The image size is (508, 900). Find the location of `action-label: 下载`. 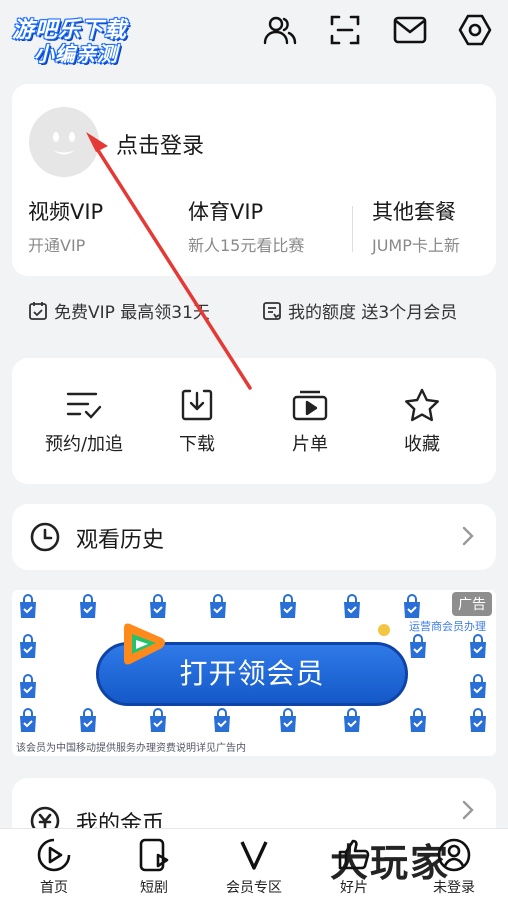

action-label: 下载 is located at coordinates (197, 444).